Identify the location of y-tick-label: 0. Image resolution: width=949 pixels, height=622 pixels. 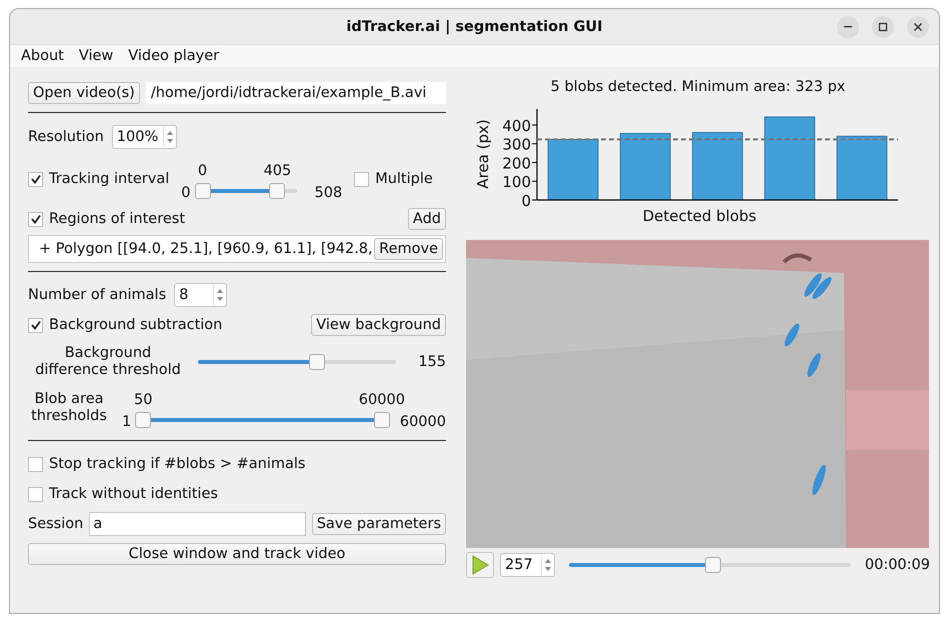
(526, 201).